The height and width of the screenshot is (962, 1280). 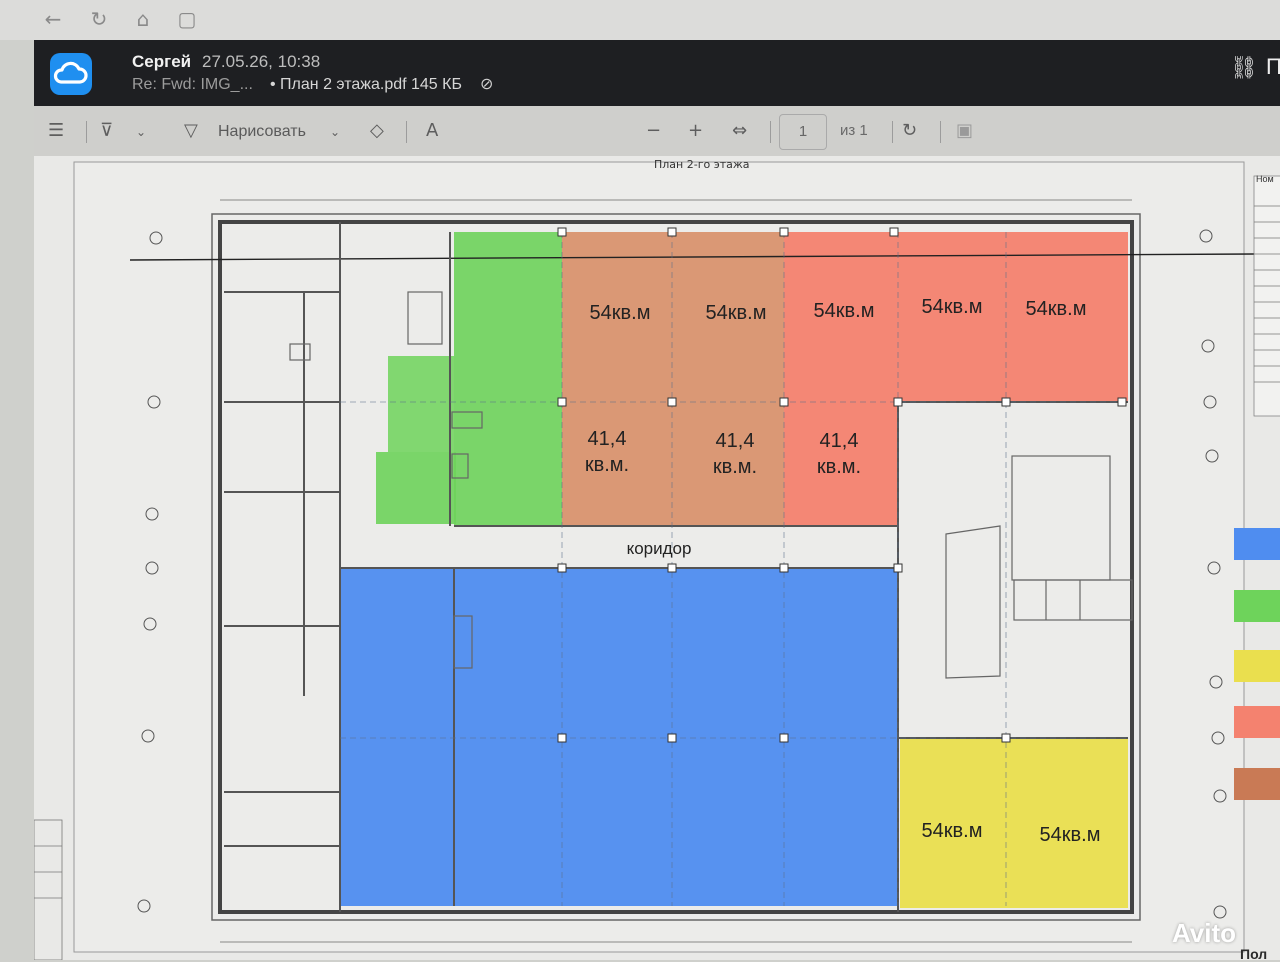 I want to click on list-icon: ☰, so click(x=56, y=130).